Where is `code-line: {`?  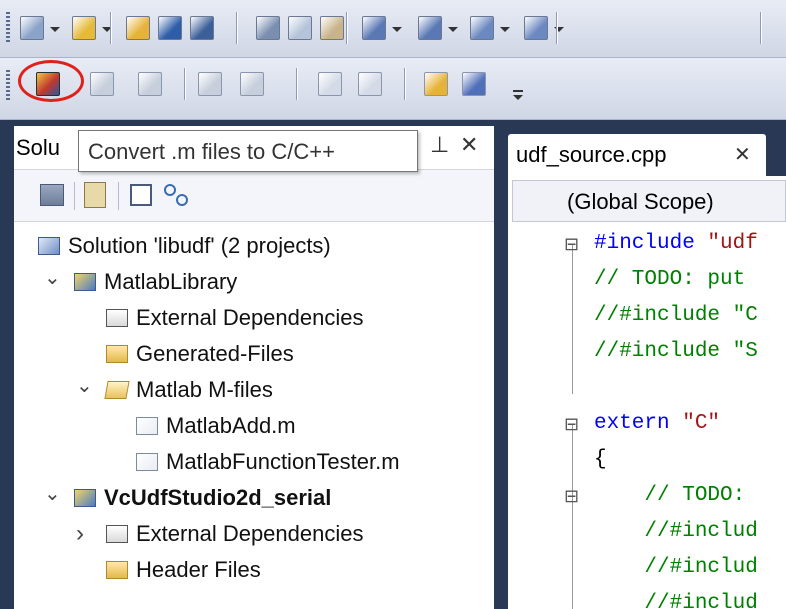 code-line: { is located at coordinates (647, 460).